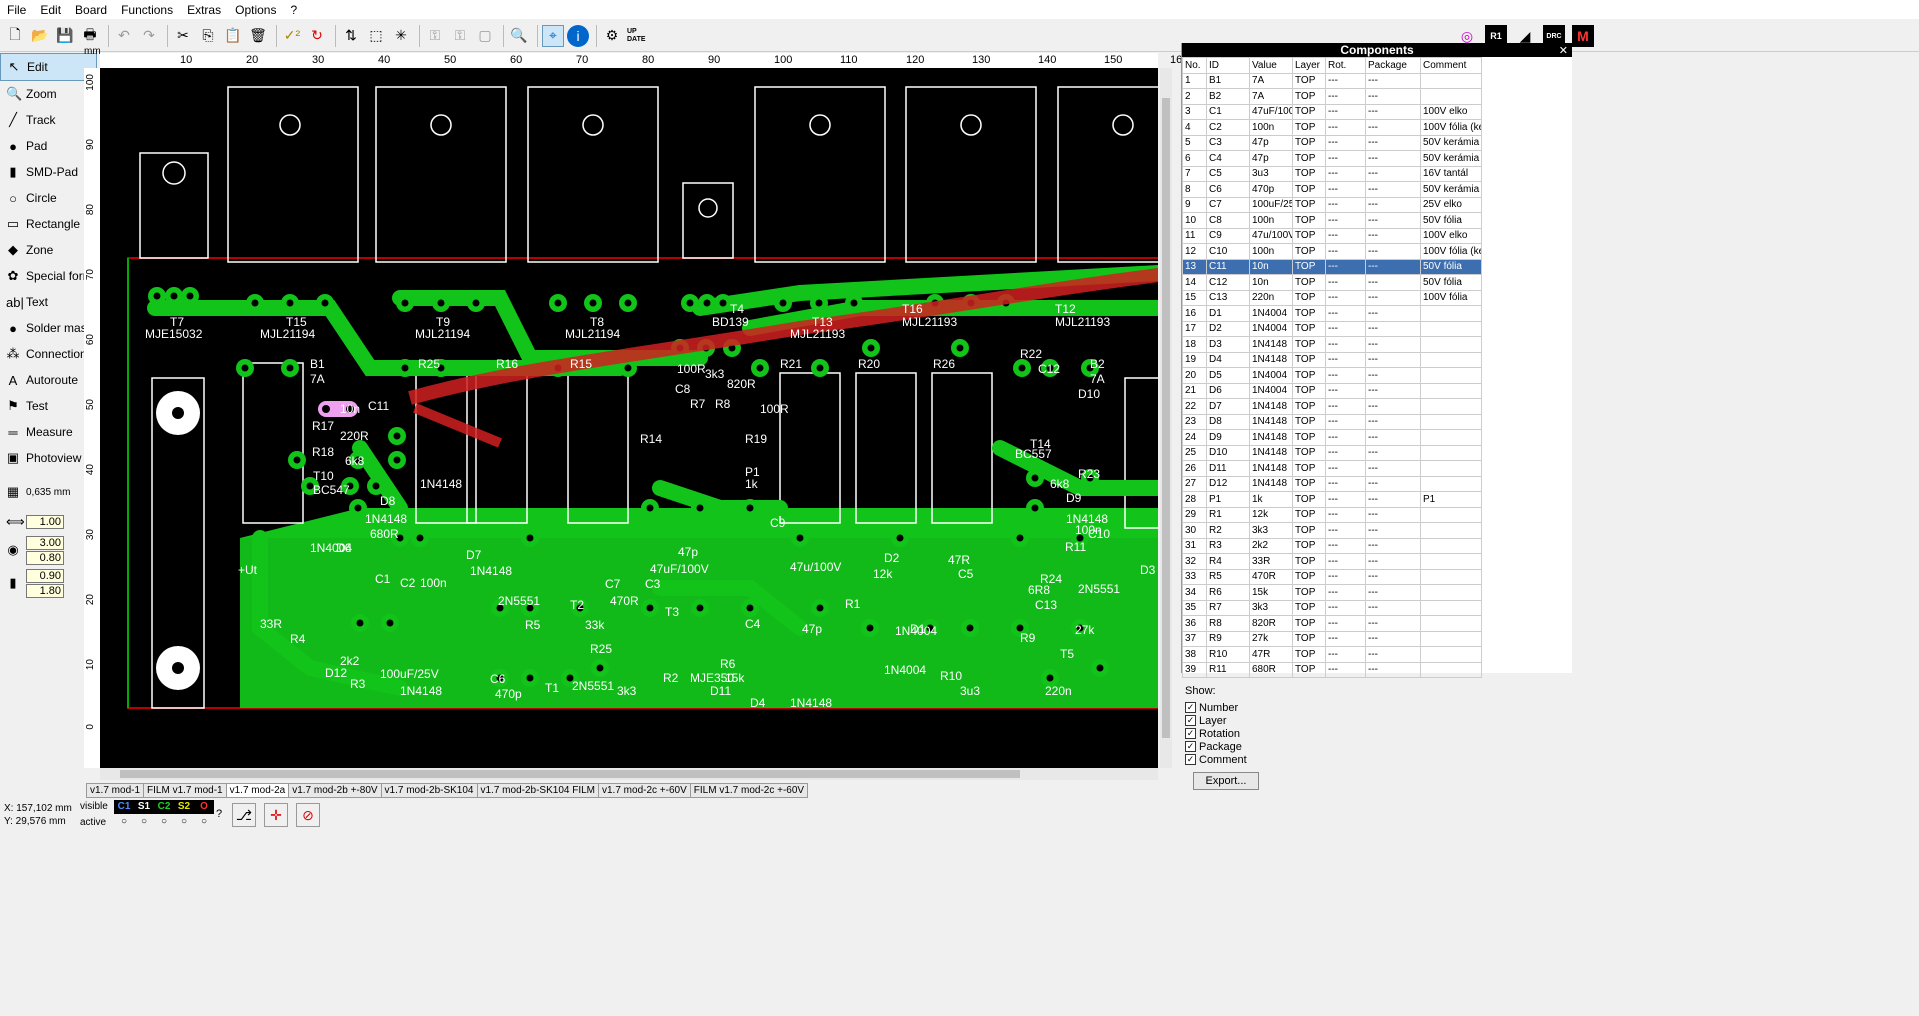  Describe the element at coordinates (48, 224) in the screenshot. I see `tool-rectangle: ▭ Rectangle` at that location.